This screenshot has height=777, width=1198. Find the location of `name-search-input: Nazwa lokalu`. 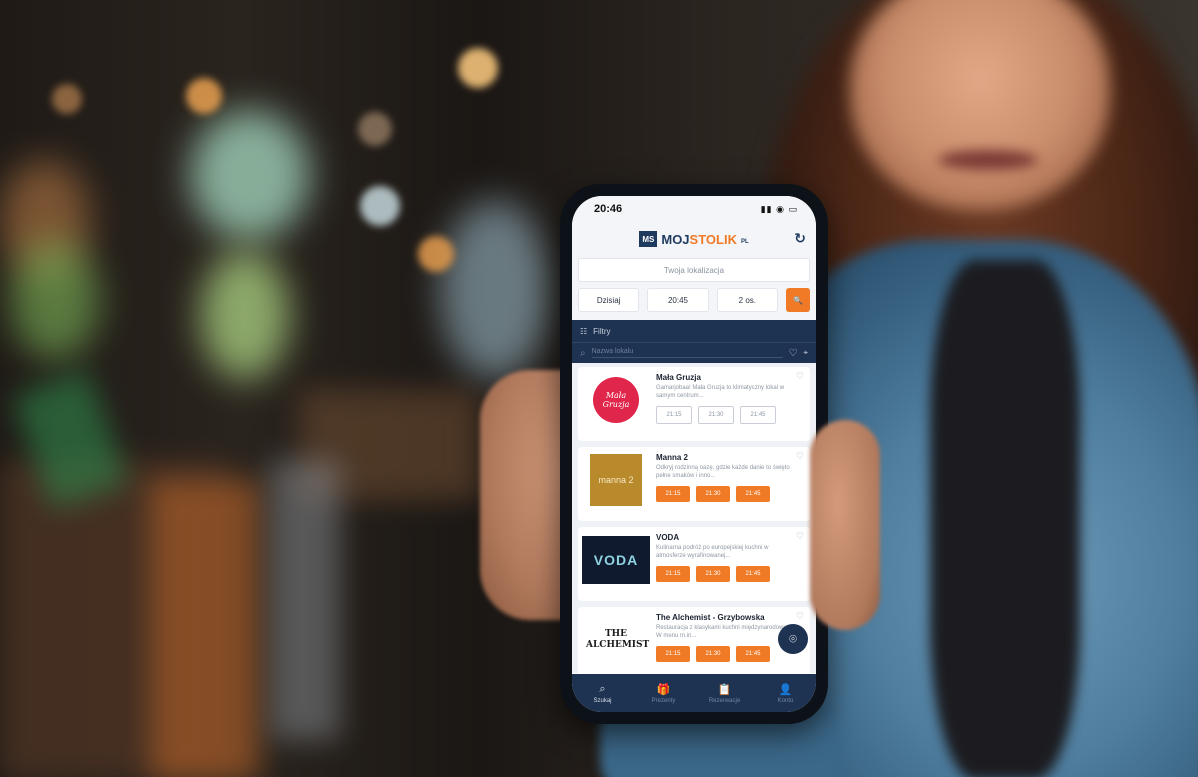

name-search-input: Nazwa lokalu is located at coordinates (687, 353).